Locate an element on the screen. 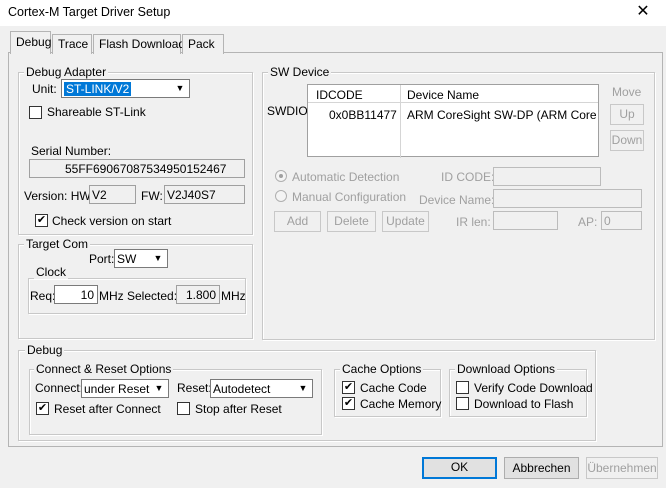 The image size is (666, 488). reset-value: Autodetect is located at coordinates (242, 389).